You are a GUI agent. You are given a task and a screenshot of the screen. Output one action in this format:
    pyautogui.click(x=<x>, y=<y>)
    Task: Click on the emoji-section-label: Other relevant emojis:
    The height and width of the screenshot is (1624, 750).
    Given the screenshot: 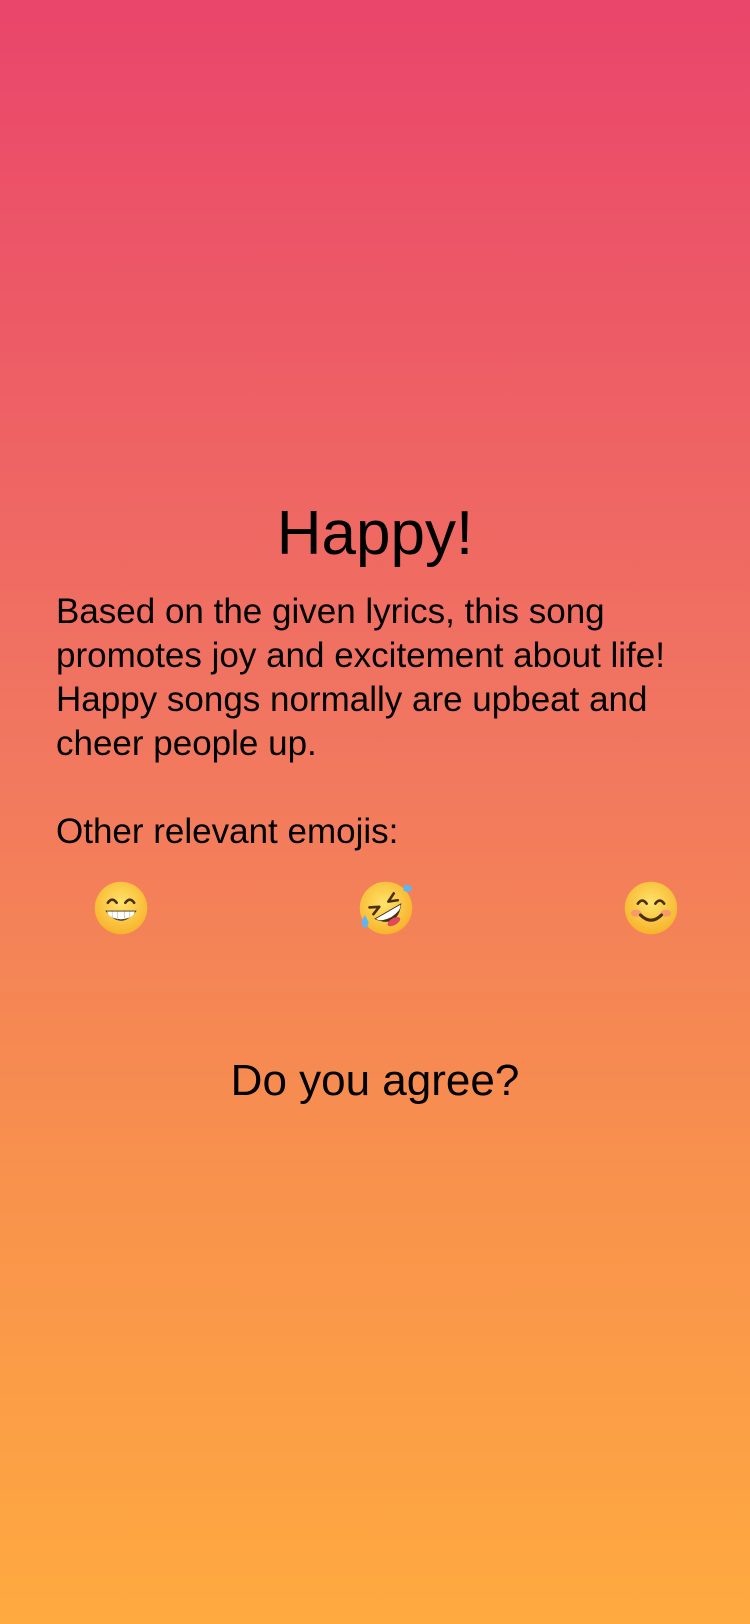 What is the action you would take?
    pyautogui.click(x=227, y=831)
    